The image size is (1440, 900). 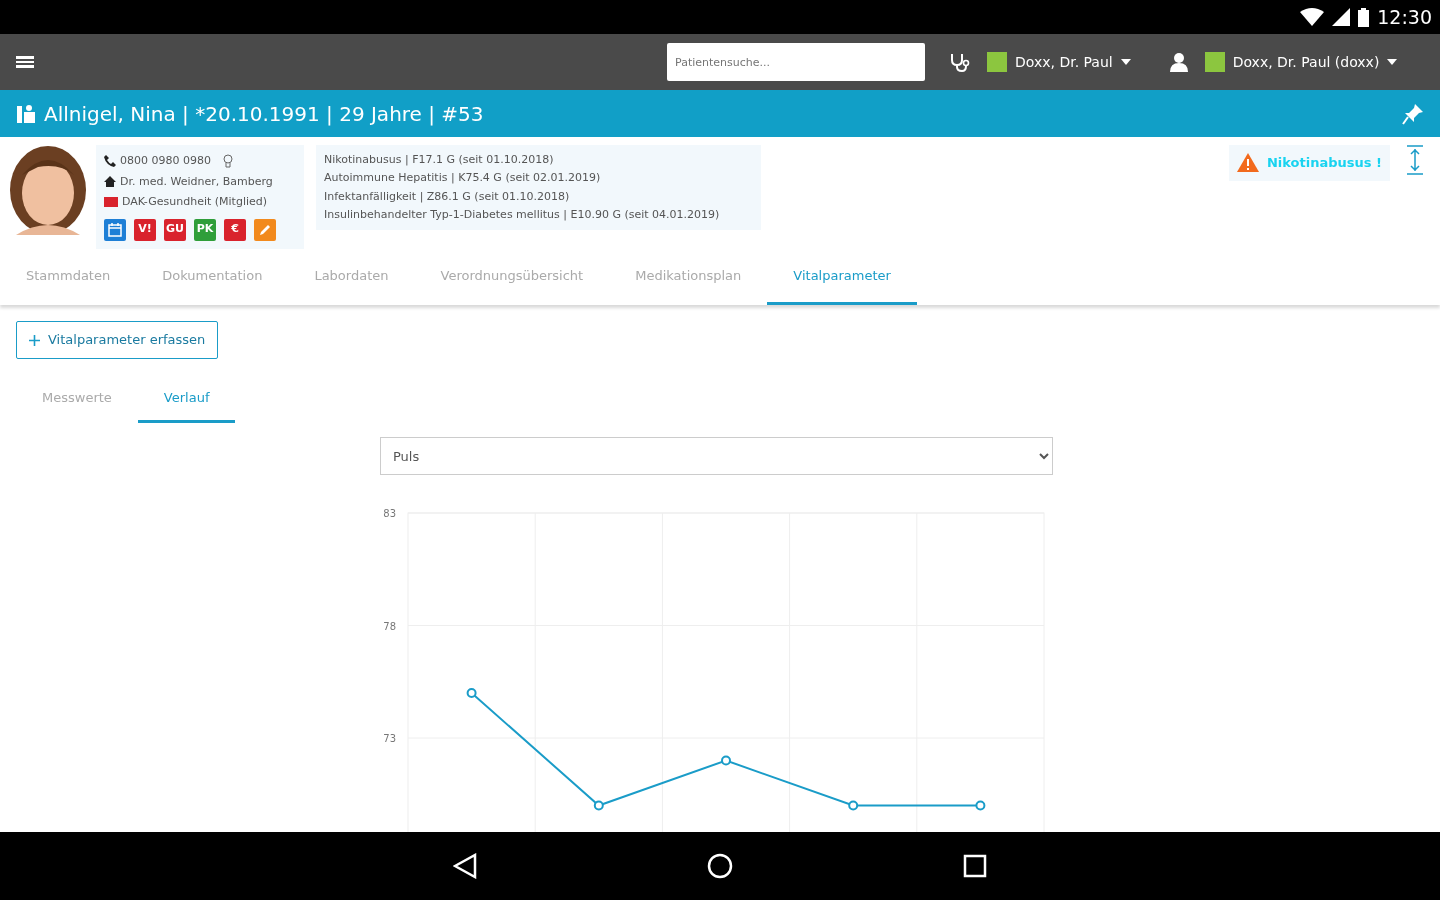 I want to click on battery-icon, so click(x=1364, y=17).